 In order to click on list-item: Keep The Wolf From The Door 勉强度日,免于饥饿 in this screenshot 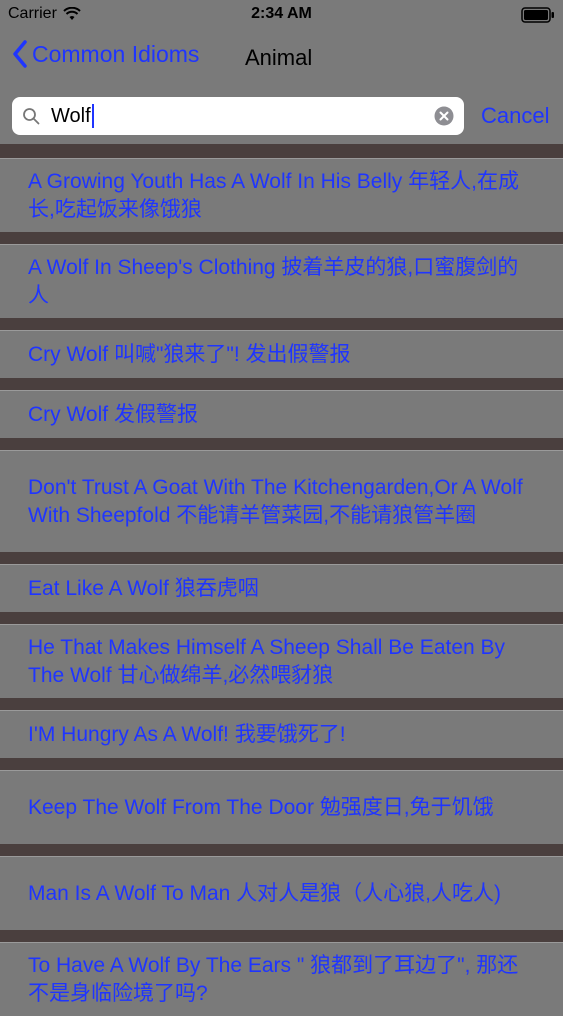, I will do `click(281, 807)`.